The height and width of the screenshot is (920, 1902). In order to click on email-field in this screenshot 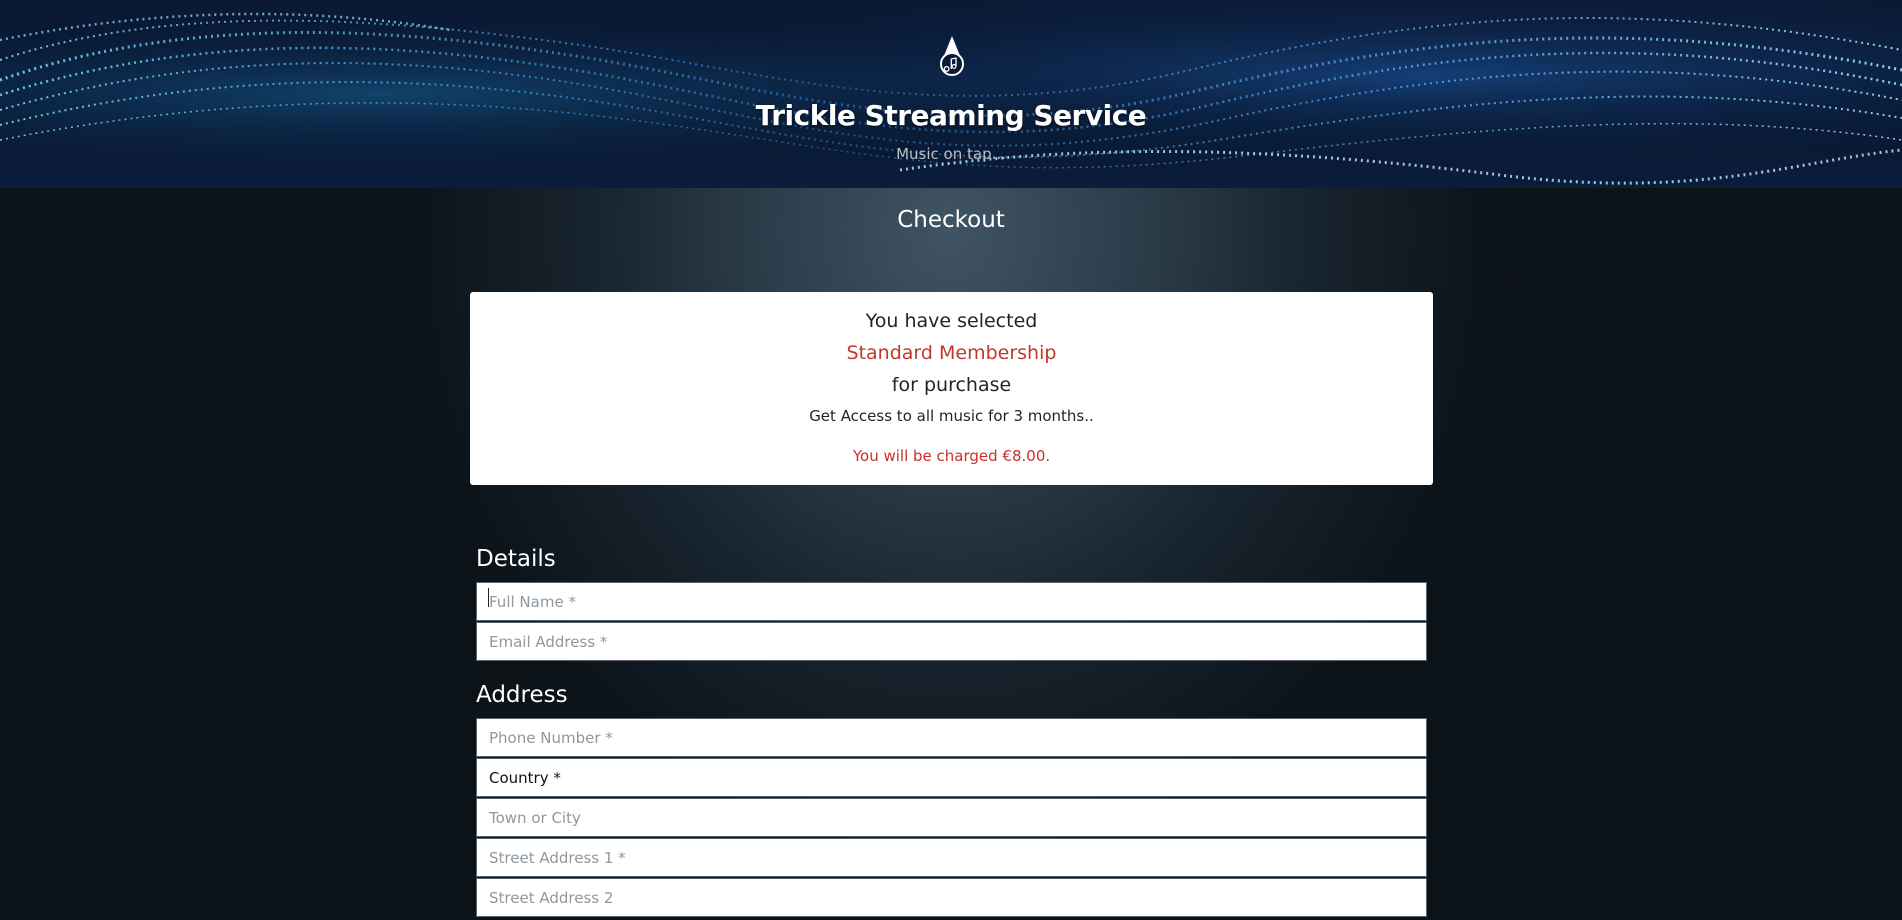, I will do `click(951, 641)`.